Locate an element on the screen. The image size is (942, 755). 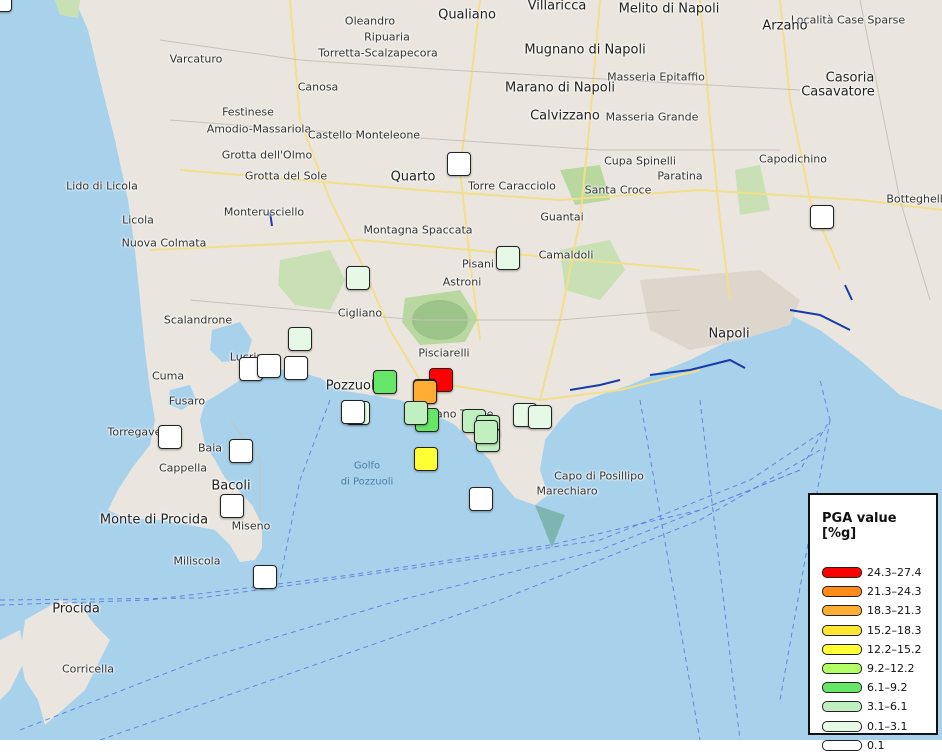
place-label: Astroni is located at coordinates (462, 282).